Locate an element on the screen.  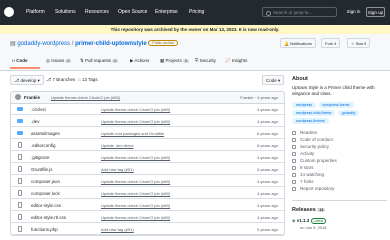
latest-release: ◈ v1.1.3 Latest is located at coordinates (309, 221).